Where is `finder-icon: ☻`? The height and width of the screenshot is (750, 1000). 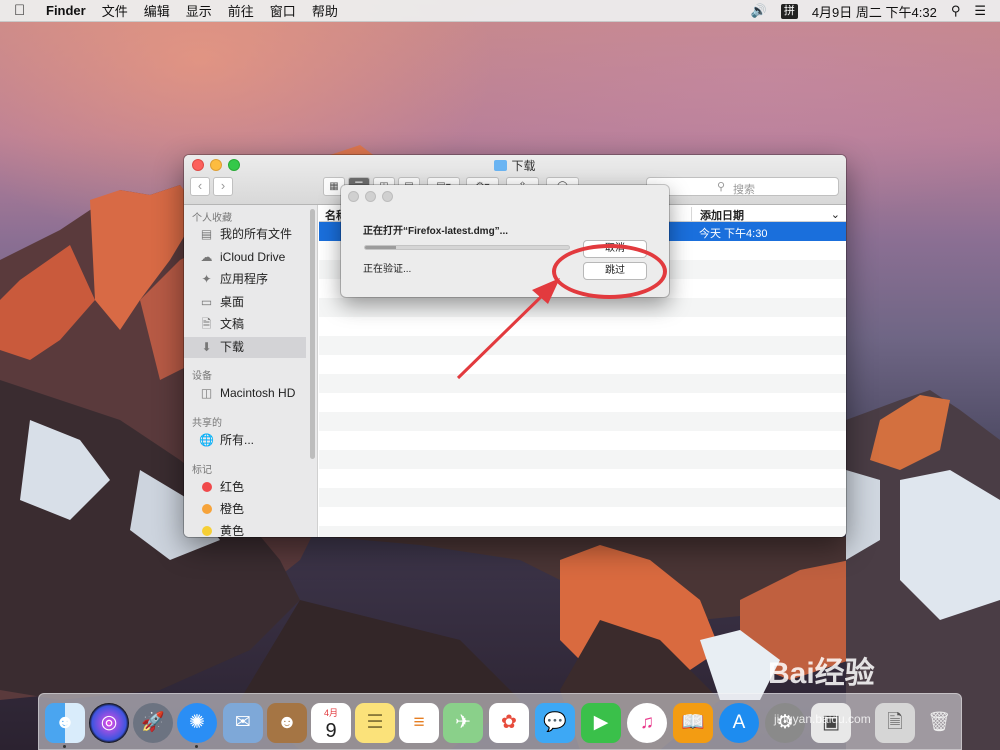
finder-icon: ☻ is located at coordinates (65, 723).